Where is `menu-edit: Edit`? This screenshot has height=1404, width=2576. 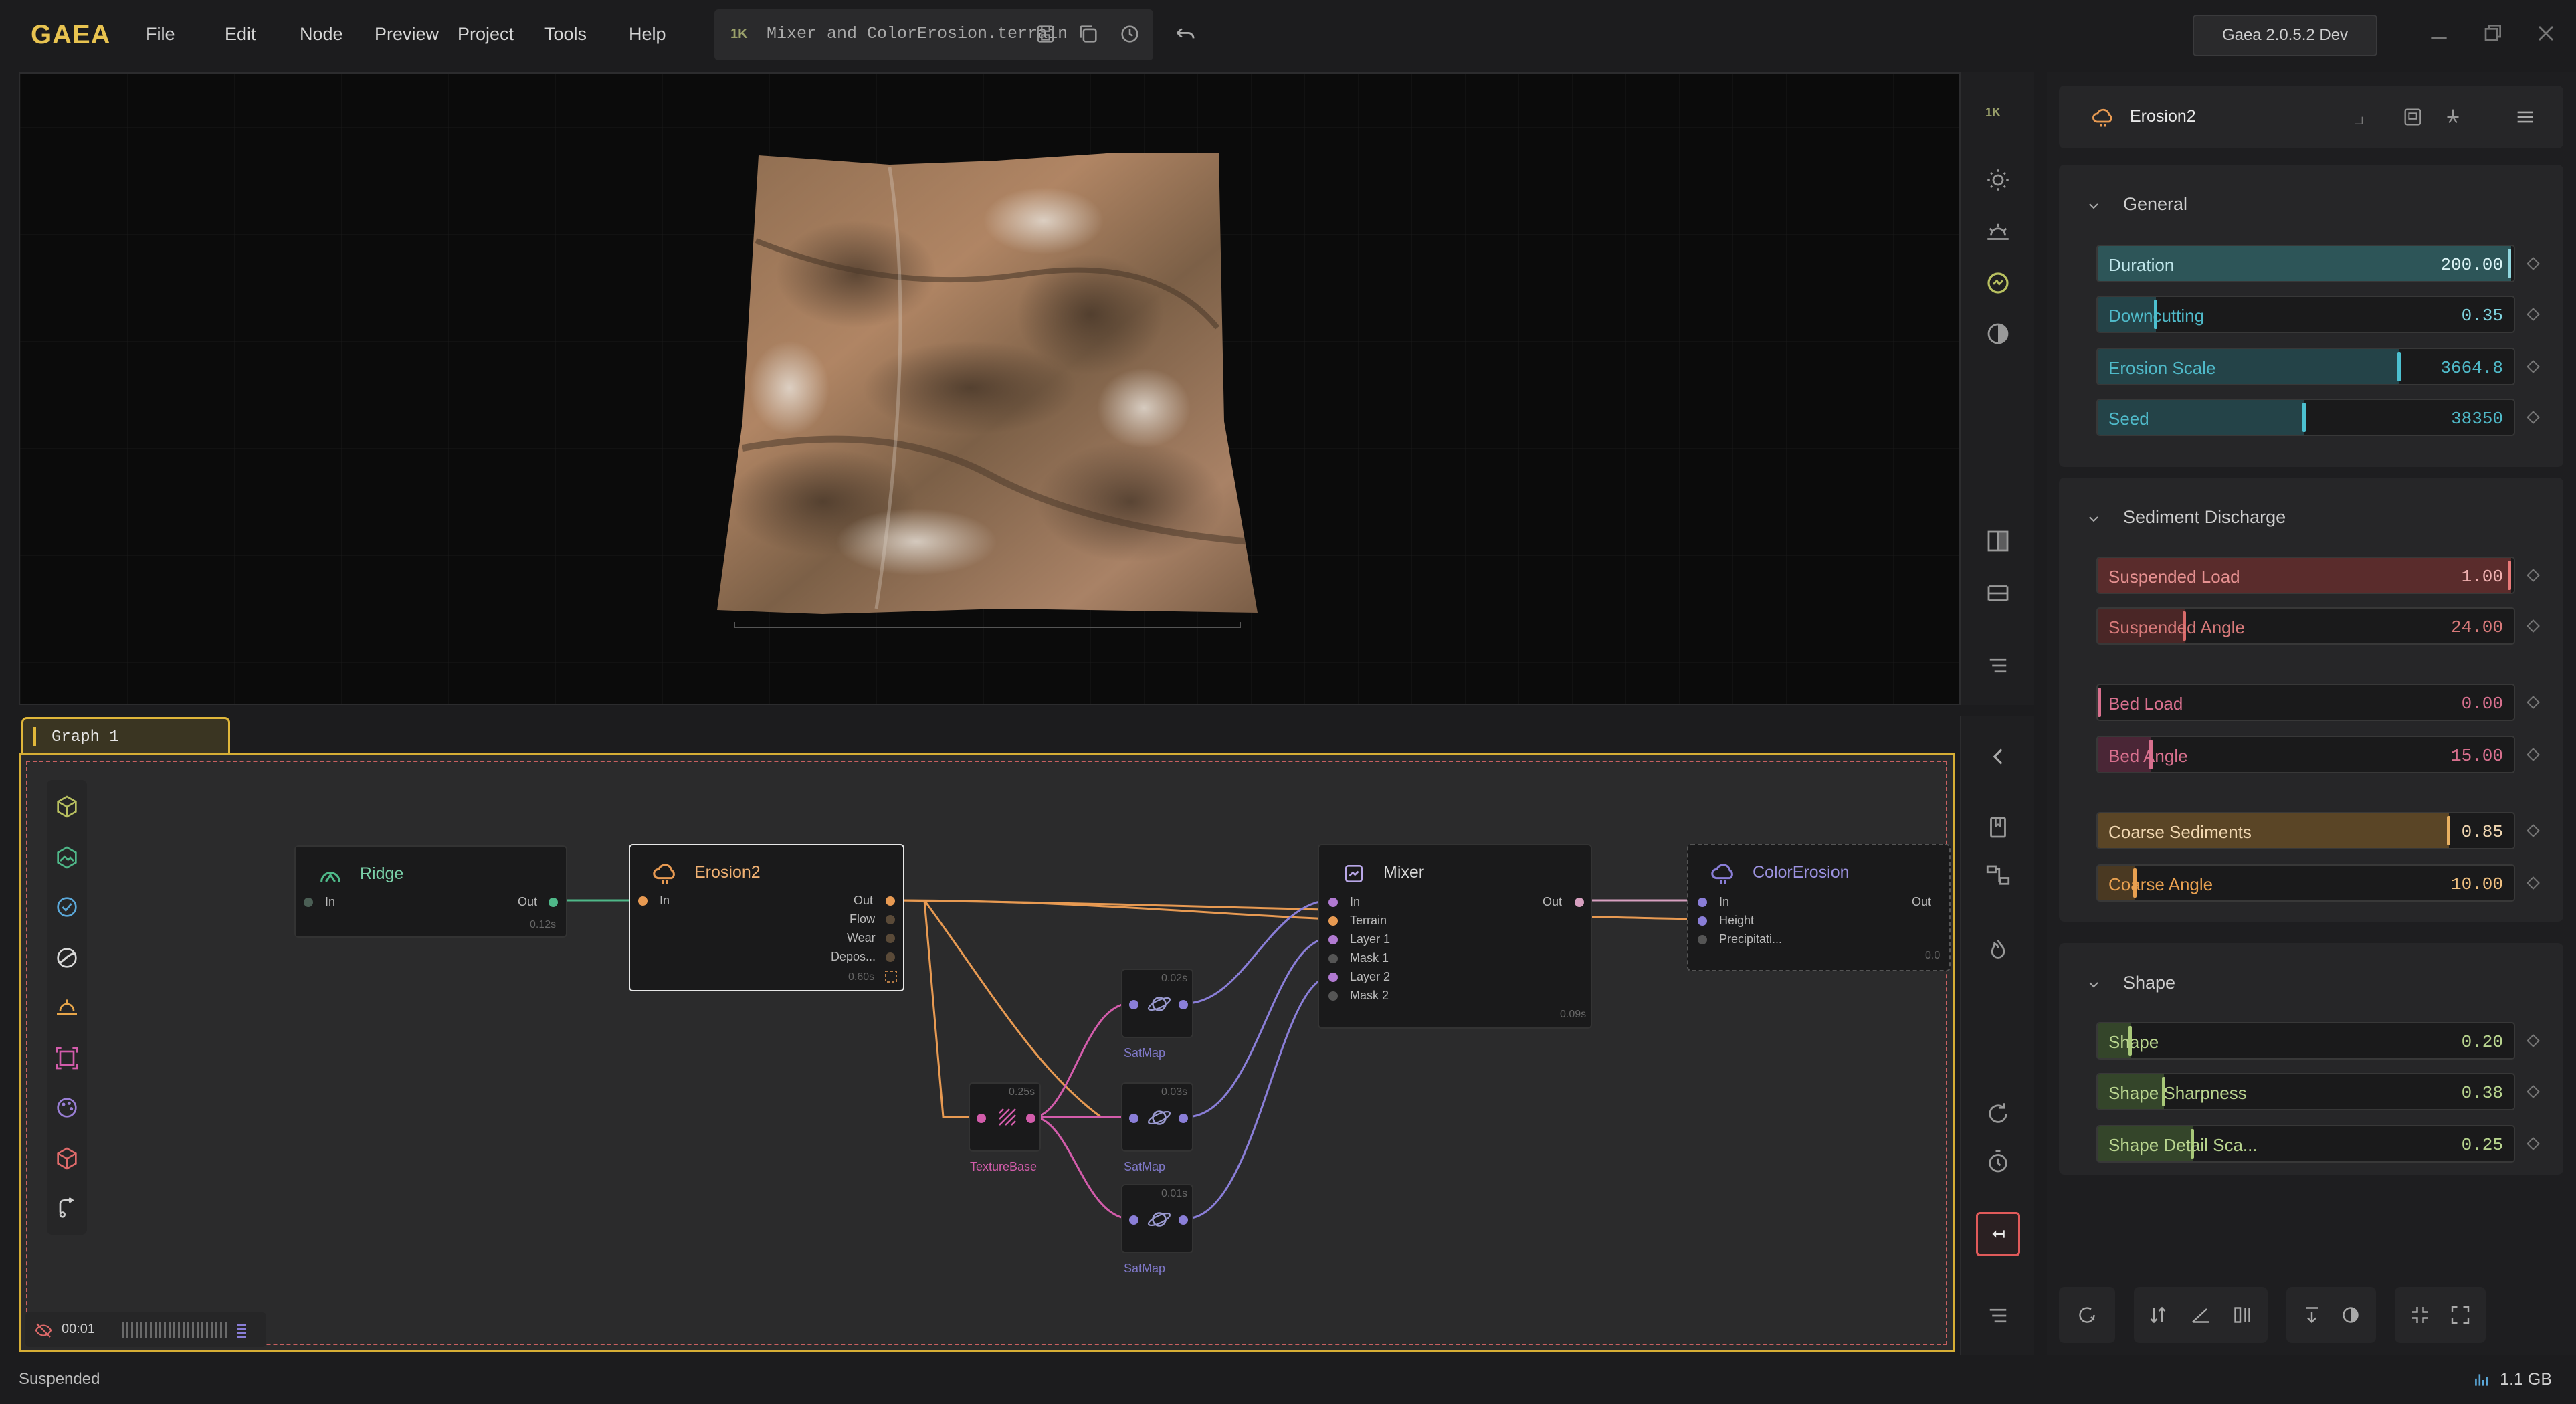 menu-edit: Edit is located at coordinates (240, 34).